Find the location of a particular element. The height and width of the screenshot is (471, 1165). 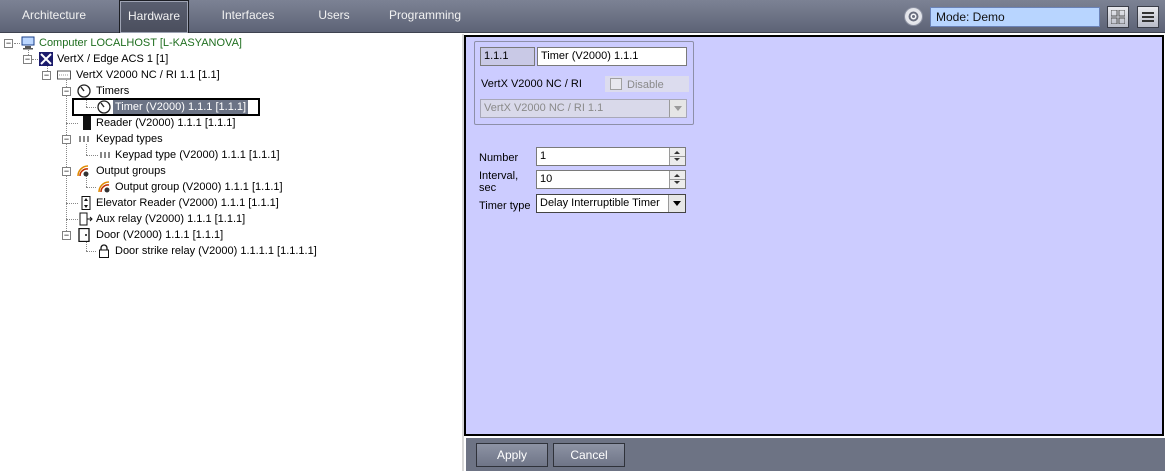

tree-label: Door (V2000) 1.1.1 [1.1.1] is located at coordinates (160, 235).